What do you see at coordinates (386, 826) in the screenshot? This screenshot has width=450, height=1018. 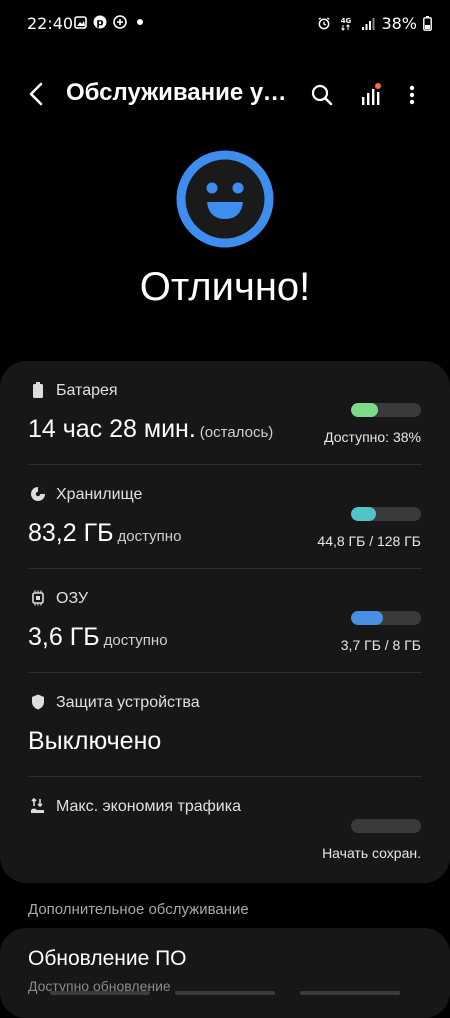 I see `data-saver-level-bar` at bounding box center [386, 826].